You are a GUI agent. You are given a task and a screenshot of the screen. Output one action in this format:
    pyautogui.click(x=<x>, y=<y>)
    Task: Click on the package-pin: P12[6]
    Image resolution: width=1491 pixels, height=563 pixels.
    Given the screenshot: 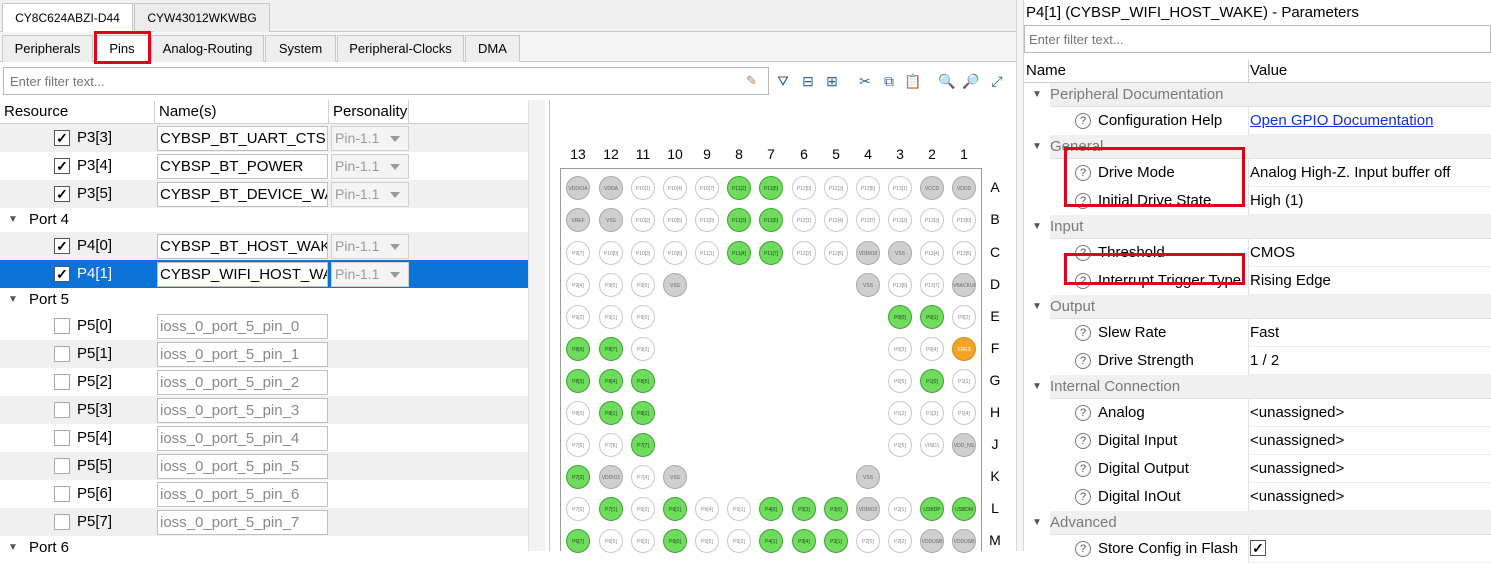 What is the action you would take?
    pyautogui.click(x=868, y=188)
    